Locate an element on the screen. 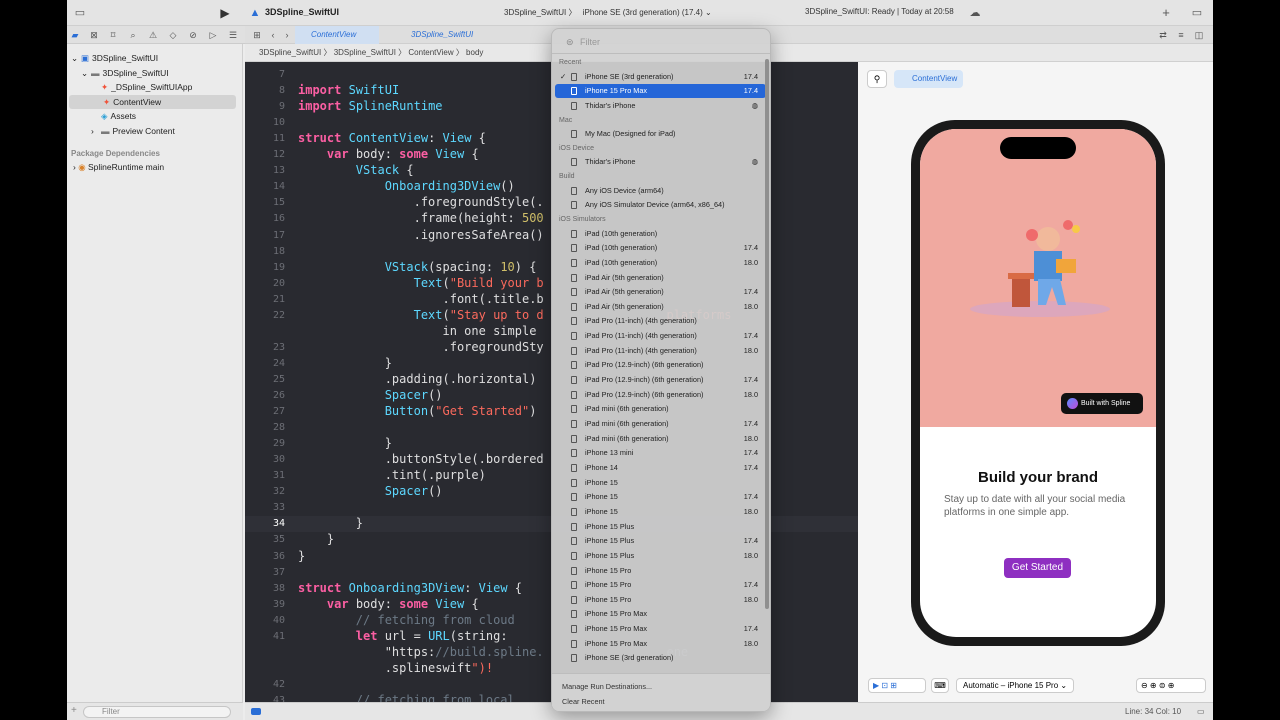 Image resolution: width=1280 pixels, height=720 pixels. code-line: VStack(spacing: 10) { is located at coordinates (417, 267).